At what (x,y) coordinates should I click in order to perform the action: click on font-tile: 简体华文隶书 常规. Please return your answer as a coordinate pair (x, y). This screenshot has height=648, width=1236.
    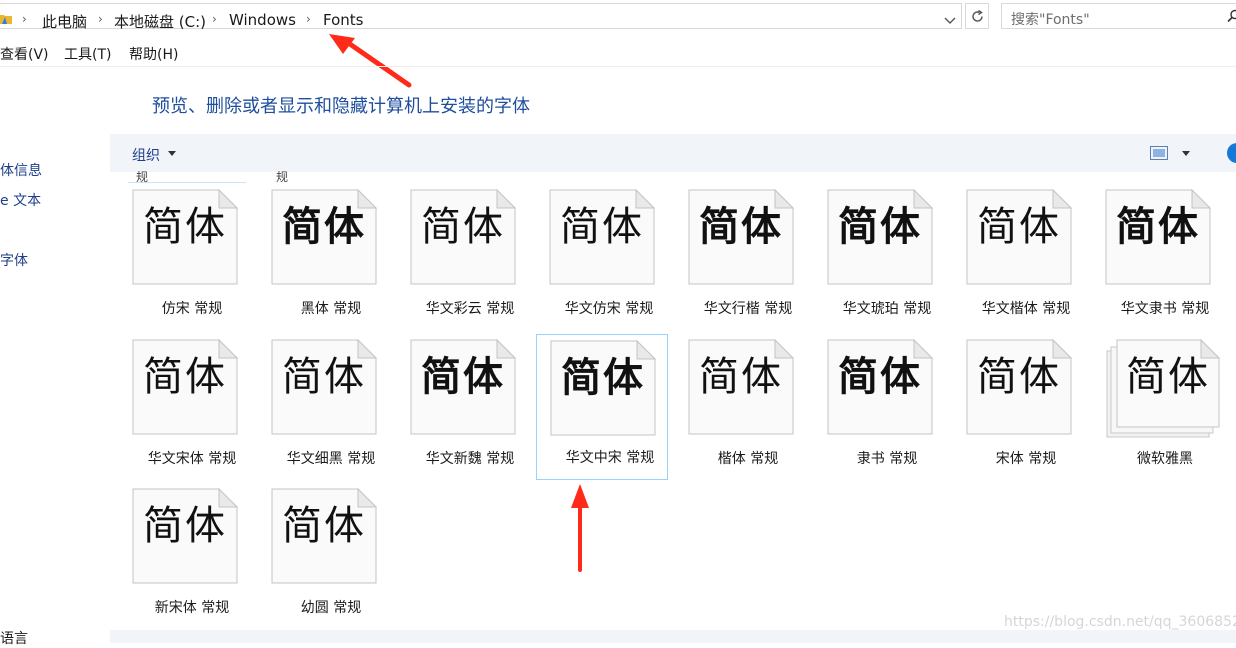
    Looking at the image, I should click on (1166, 259).